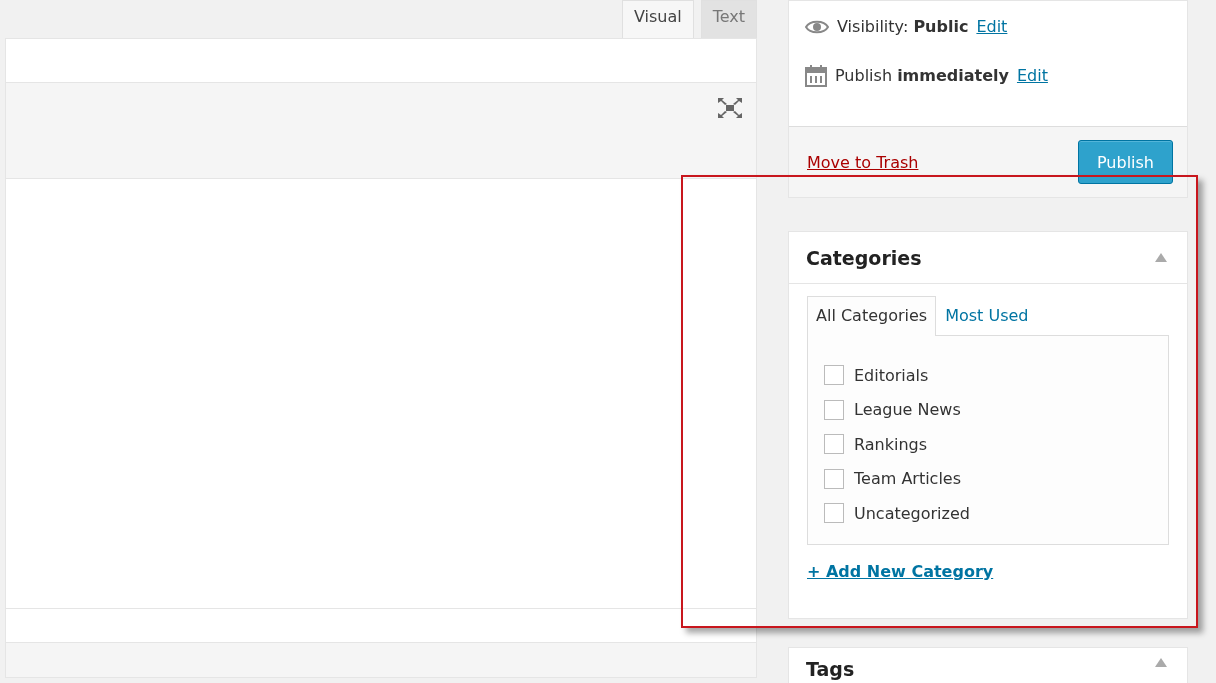 This screenshot has height=683, width=1216. What do you see at coordinates (908, 479) in the screenshot?
I see `category-label: Team Articles` at bounding box center [908, 479].